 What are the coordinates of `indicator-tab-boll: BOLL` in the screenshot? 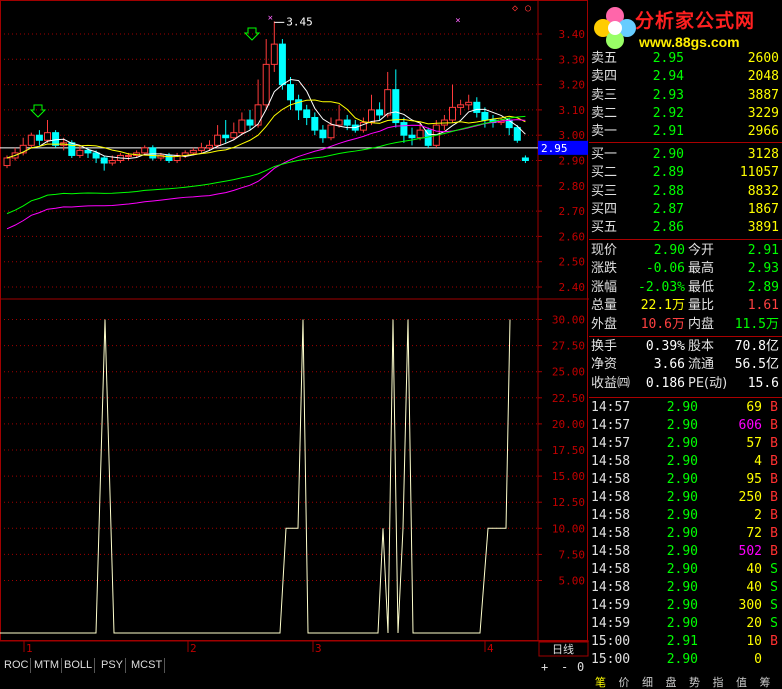 It's located at (79, 665).